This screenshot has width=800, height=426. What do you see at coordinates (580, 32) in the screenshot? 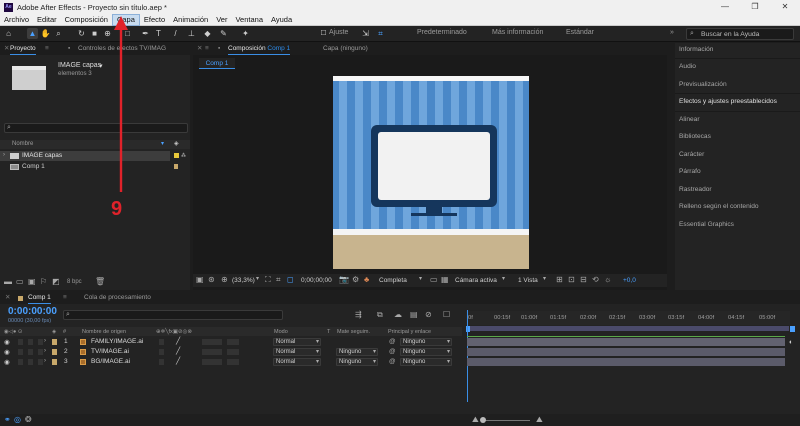
I see `workspace-estandar: Estándar` at bounding box center [580, 32].